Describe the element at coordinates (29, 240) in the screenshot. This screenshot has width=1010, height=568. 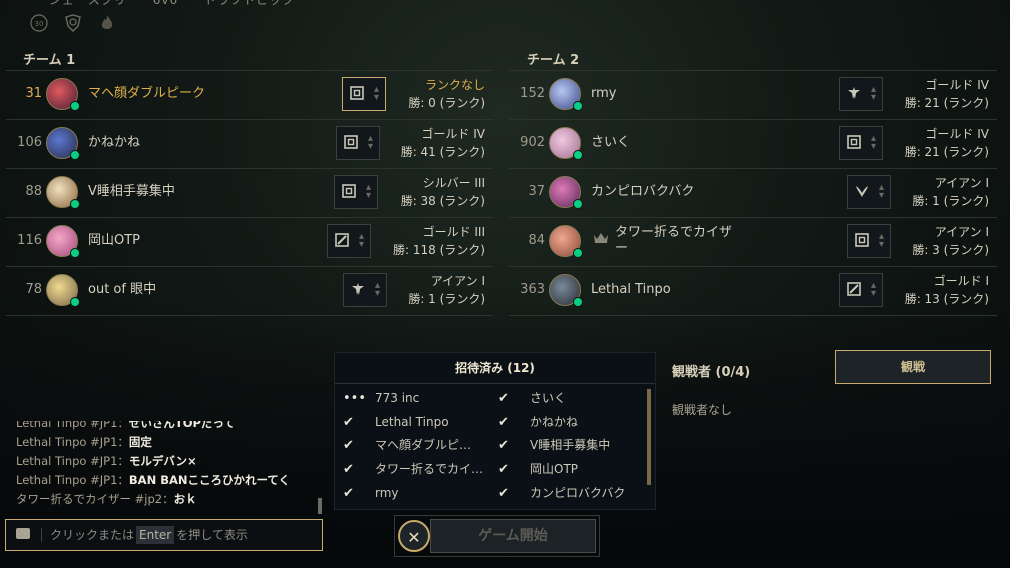
I see `player-level: 116` at that location.